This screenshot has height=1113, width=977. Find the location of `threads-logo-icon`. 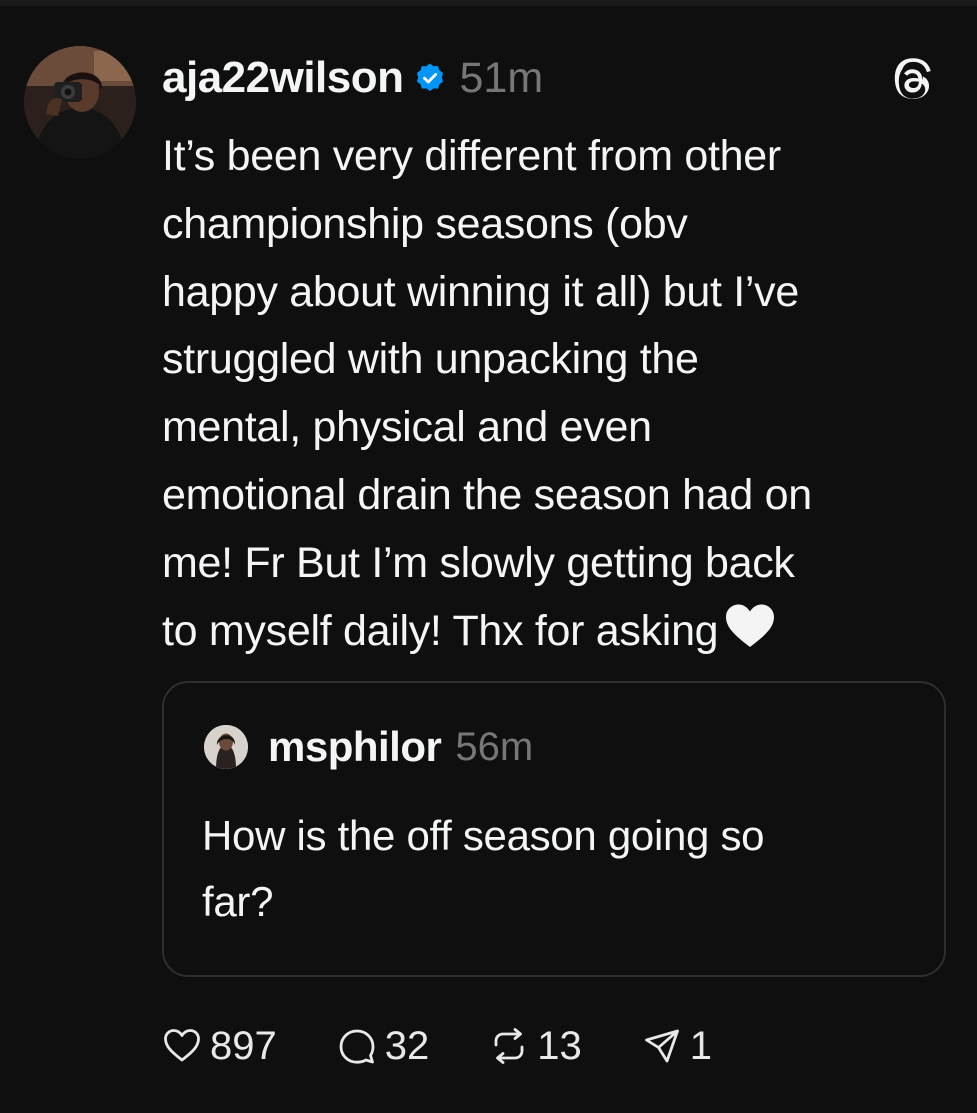

threads-logo-icon is located at coordinates (915, 79).